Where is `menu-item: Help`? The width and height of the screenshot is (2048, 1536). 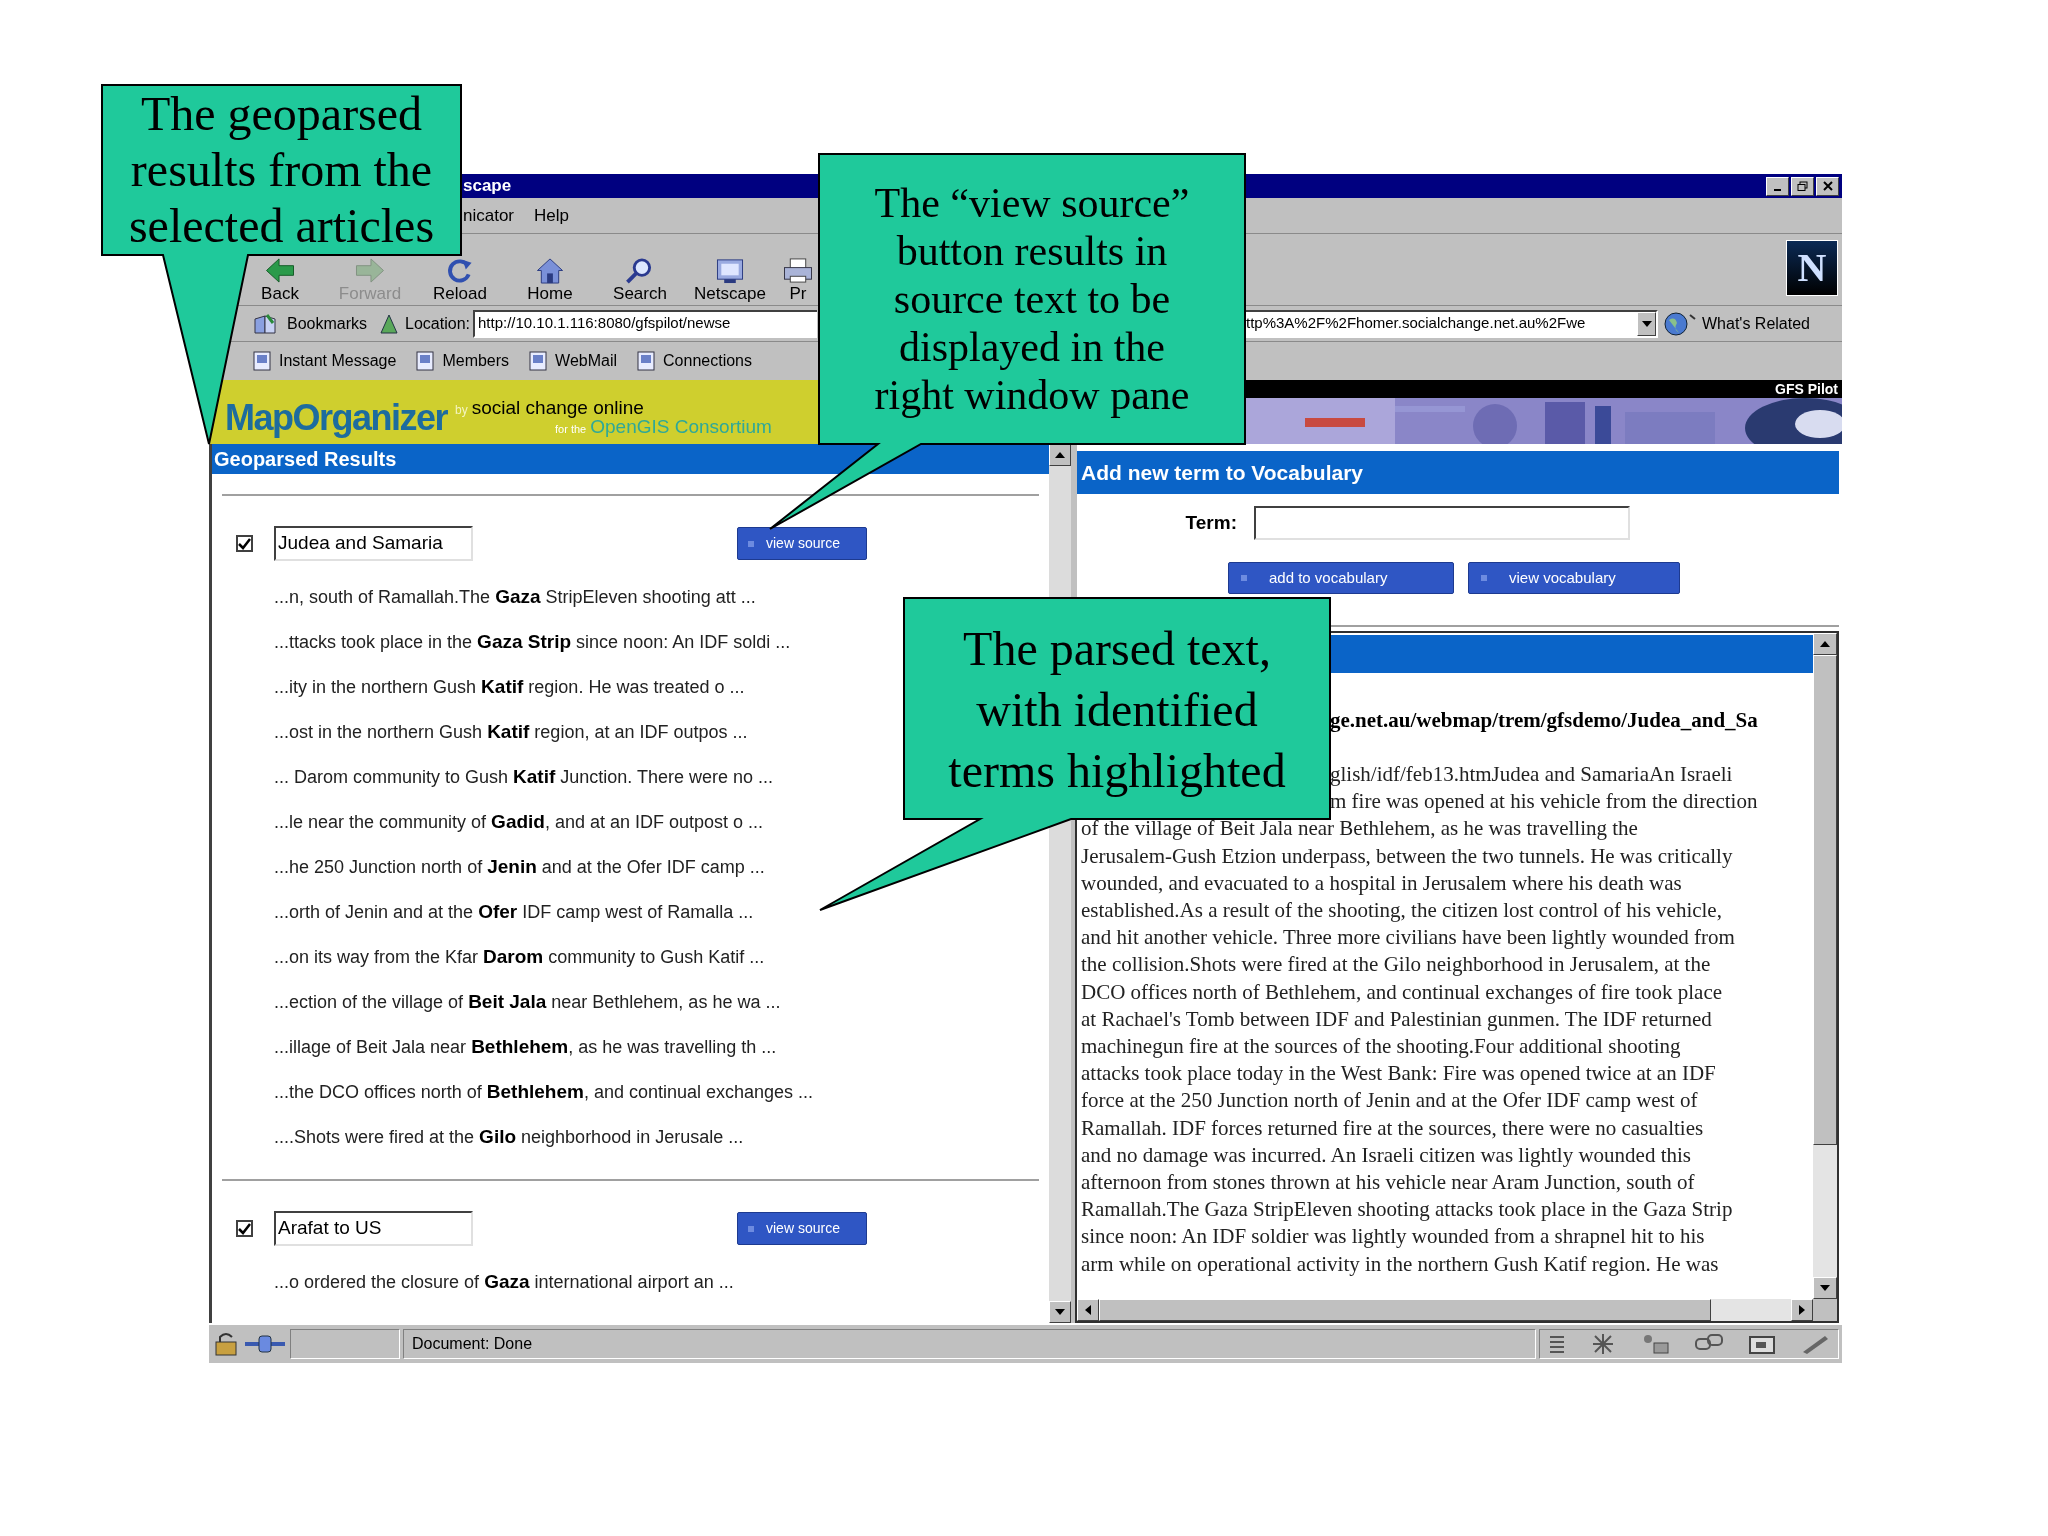
menu-item: Help is located at coordinates (551, 215).